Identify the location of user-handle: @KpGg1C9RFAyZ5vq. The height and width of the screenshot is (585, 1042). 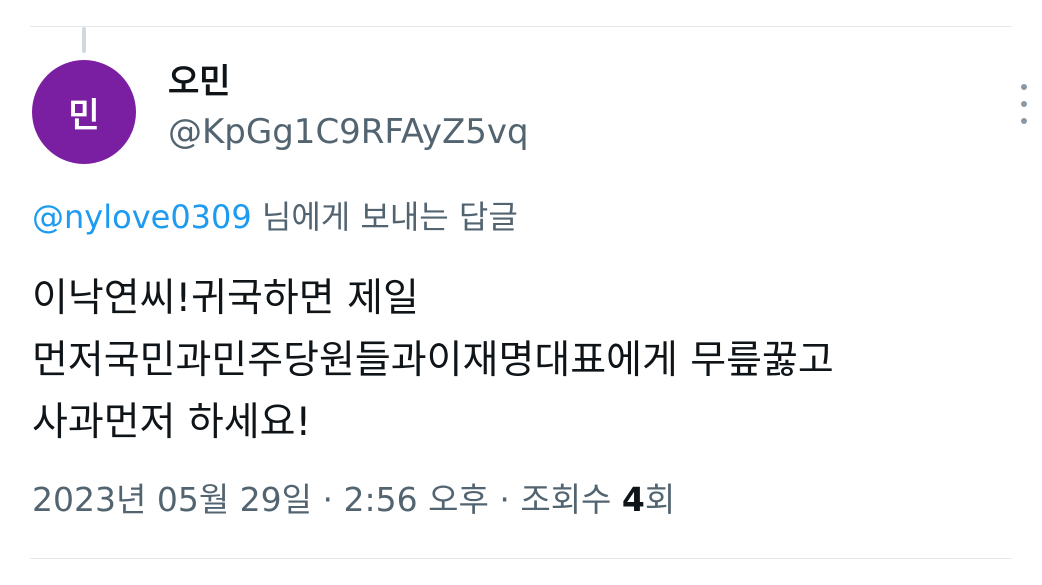
(348, 132).